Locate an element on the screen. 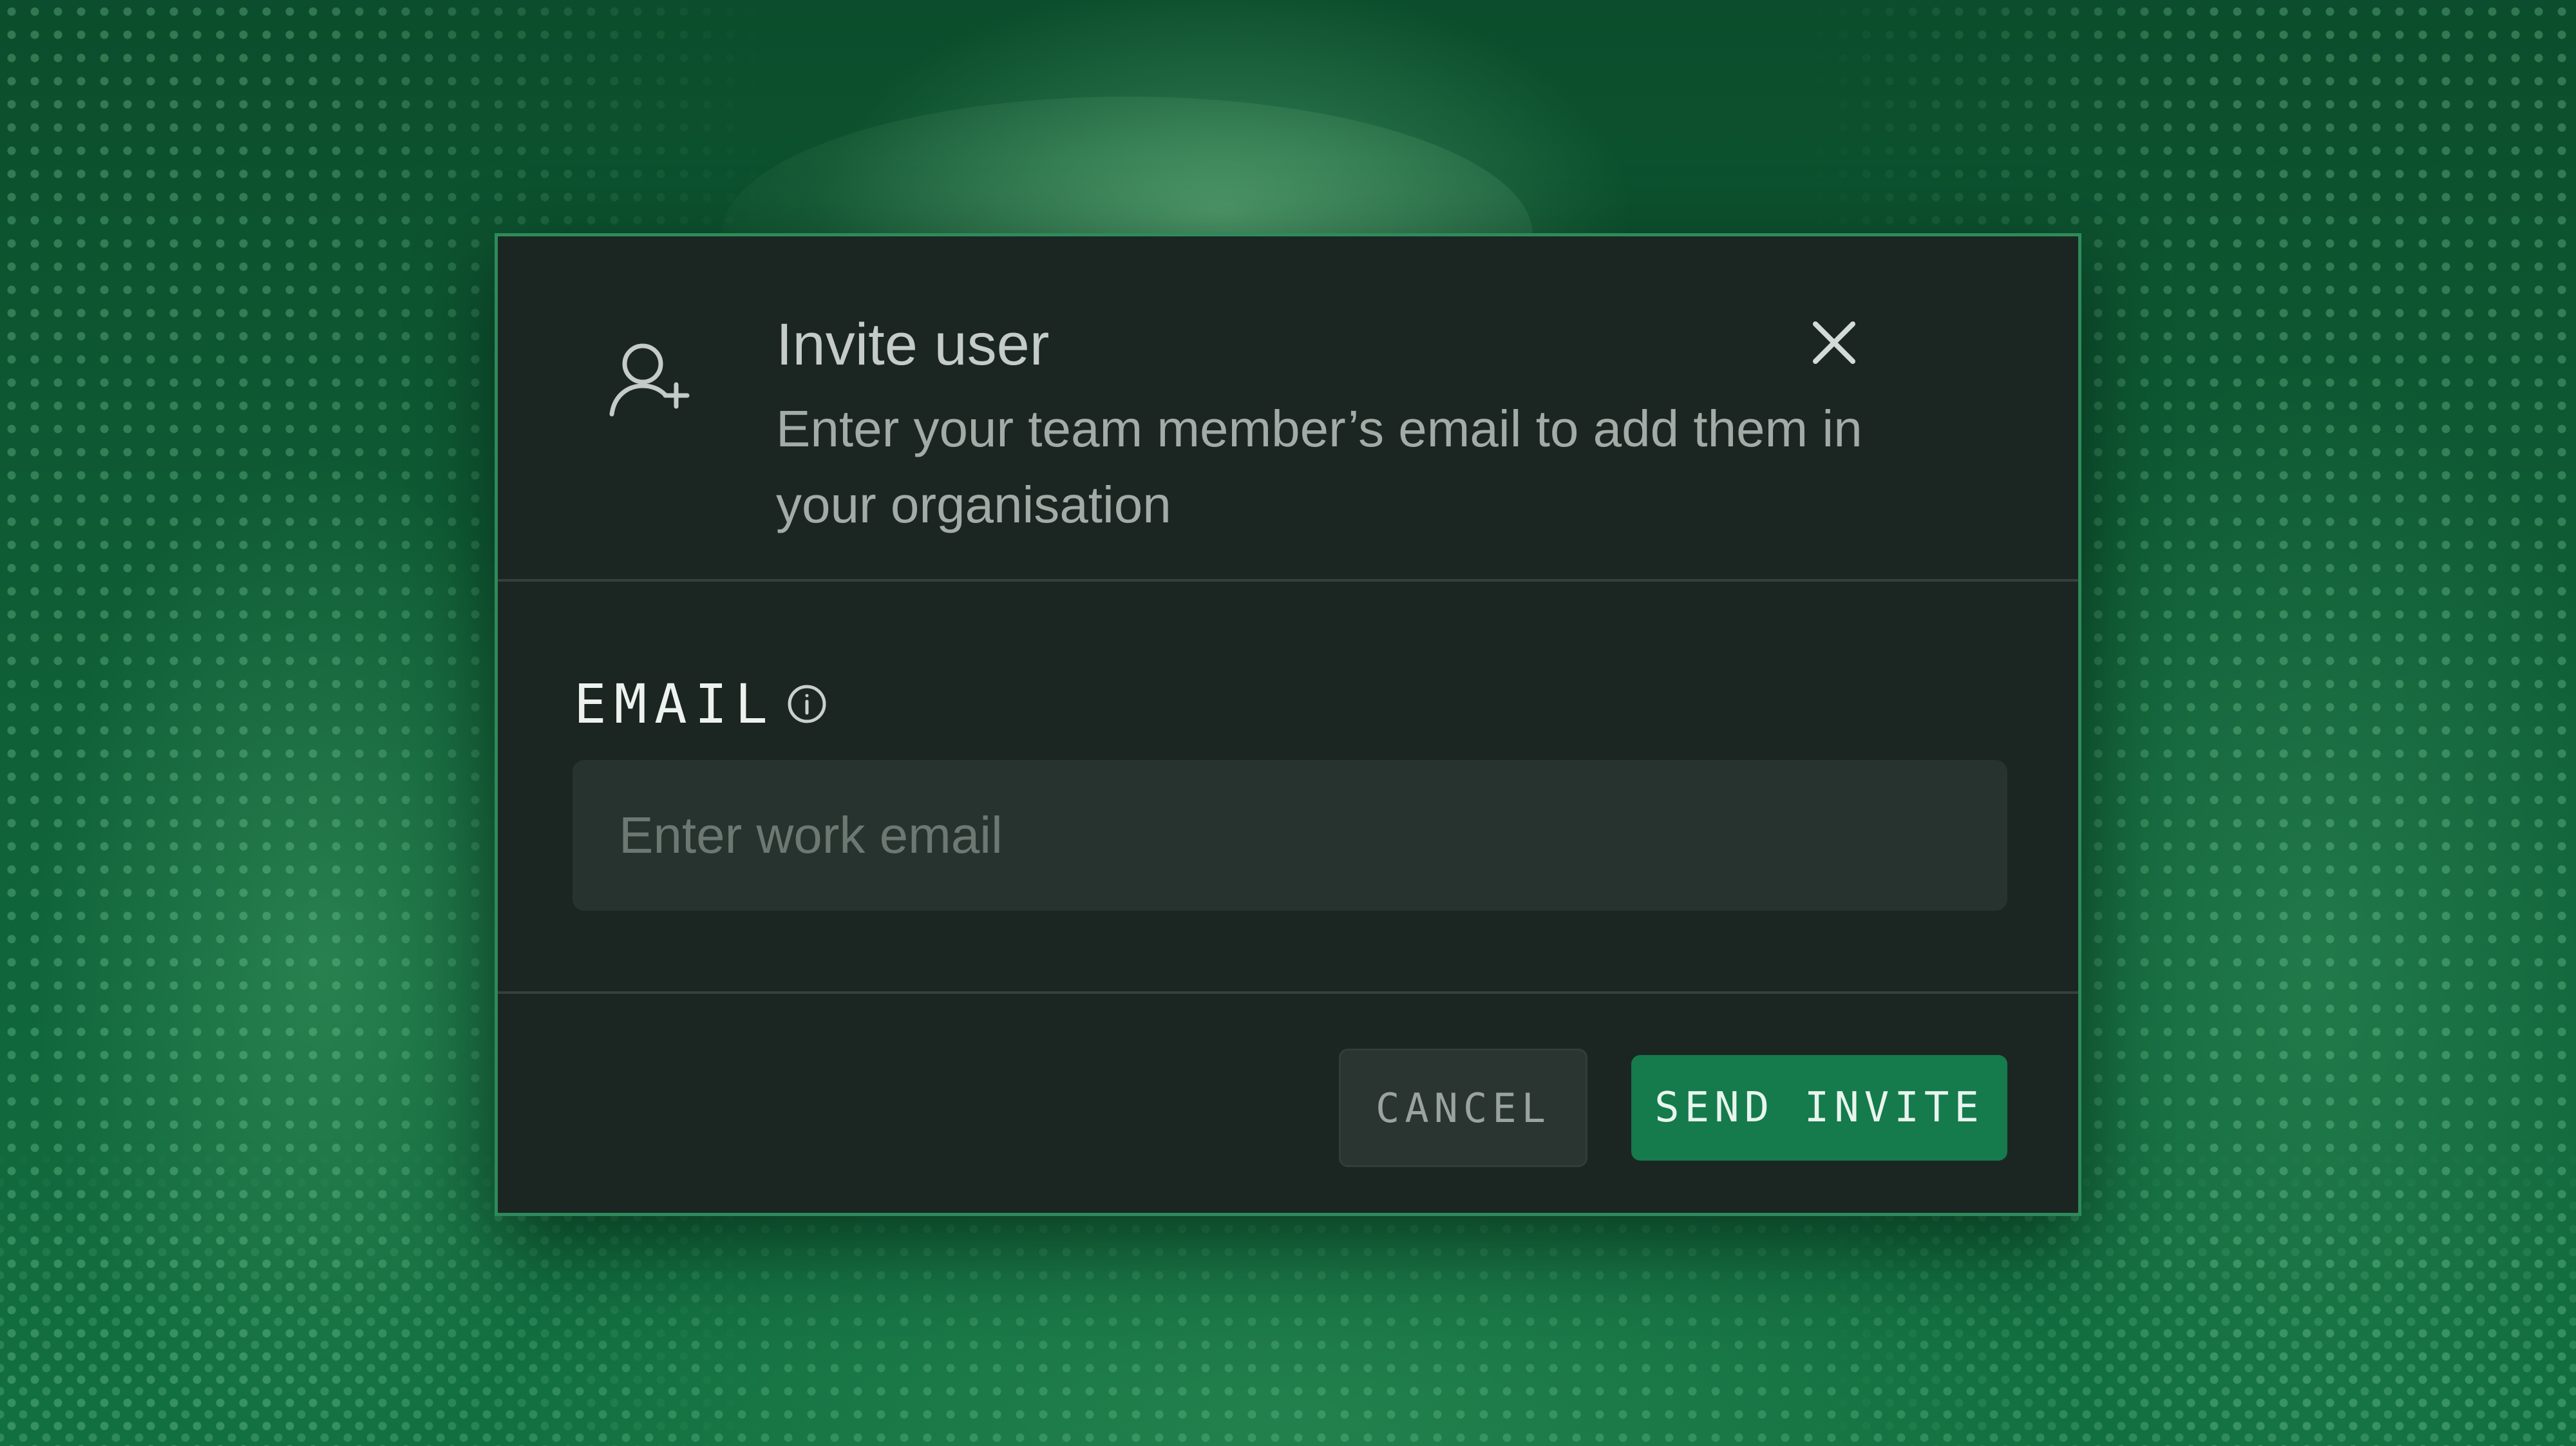 This screenshot has width=2576, height=1446. dialog-title: Invite user is located at coordinates (913, 344).